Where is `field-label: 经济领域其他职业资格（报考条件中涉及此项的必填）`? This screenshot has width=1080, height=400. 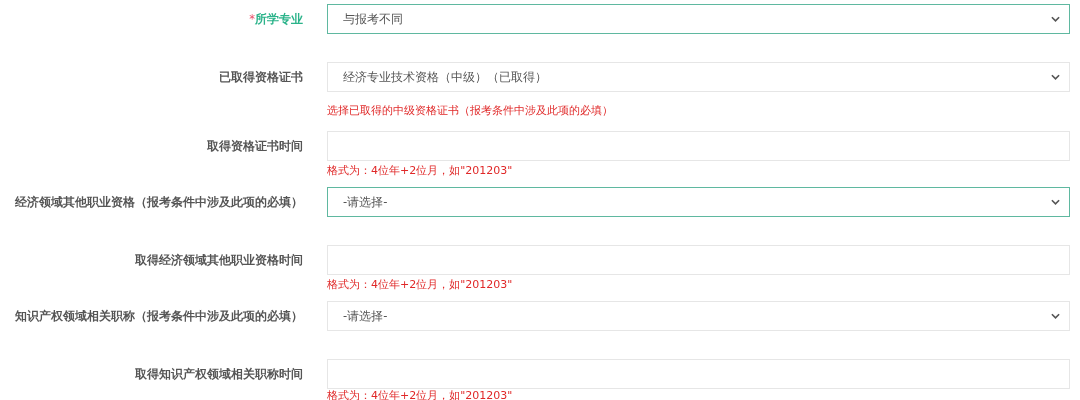
field-label: 经济领域其他职业资格（报考条件中涉及此项的必填） is located at coordinates (158, 202).